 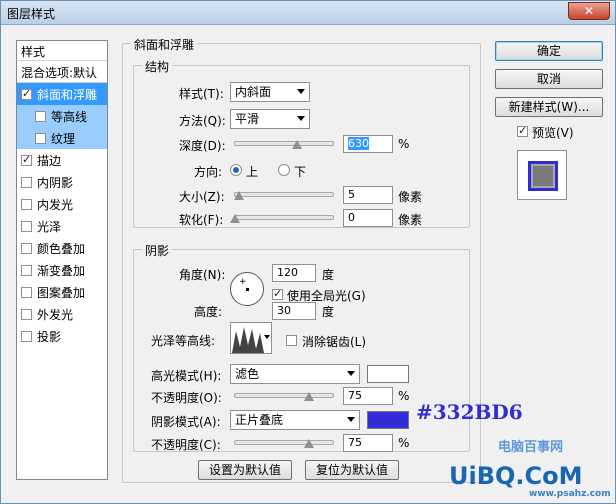 I want to click on highlight-mode-select: 滤色, so click(x=295, y=374).